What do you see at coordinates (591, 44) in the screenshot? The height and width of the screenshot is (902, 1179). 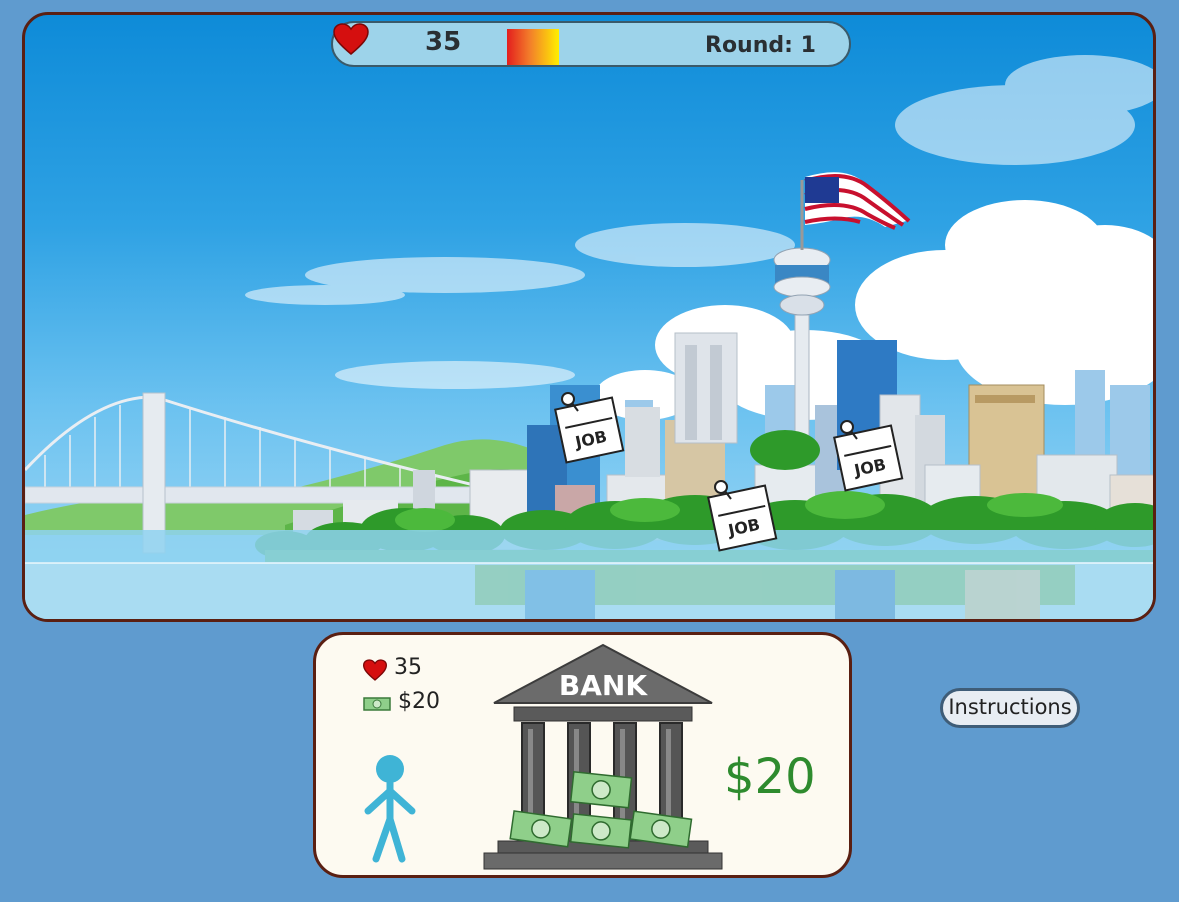 I see `hud-bar: 35 Round: 1` at bounding box center [591, 44].